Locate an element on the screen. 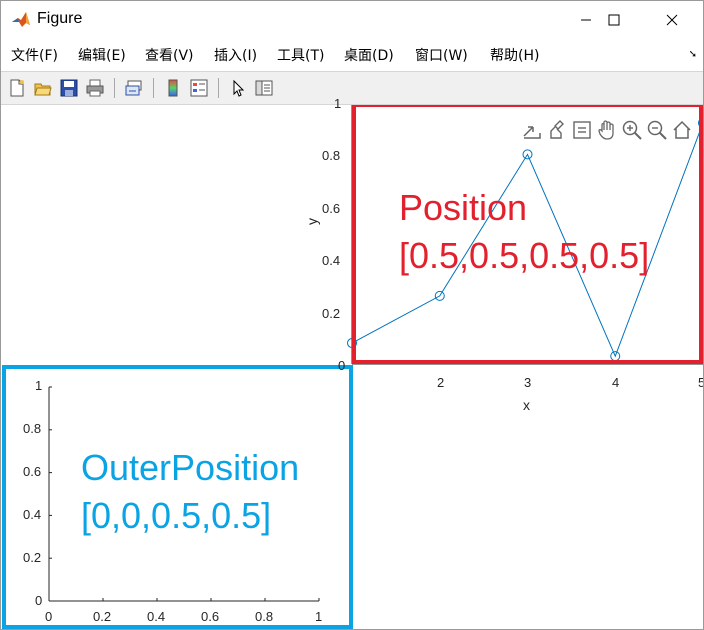 Image resolution: width=704 pixels, height=630 pixels. insert-colorbar-icon is located at coordinates (173, 88).